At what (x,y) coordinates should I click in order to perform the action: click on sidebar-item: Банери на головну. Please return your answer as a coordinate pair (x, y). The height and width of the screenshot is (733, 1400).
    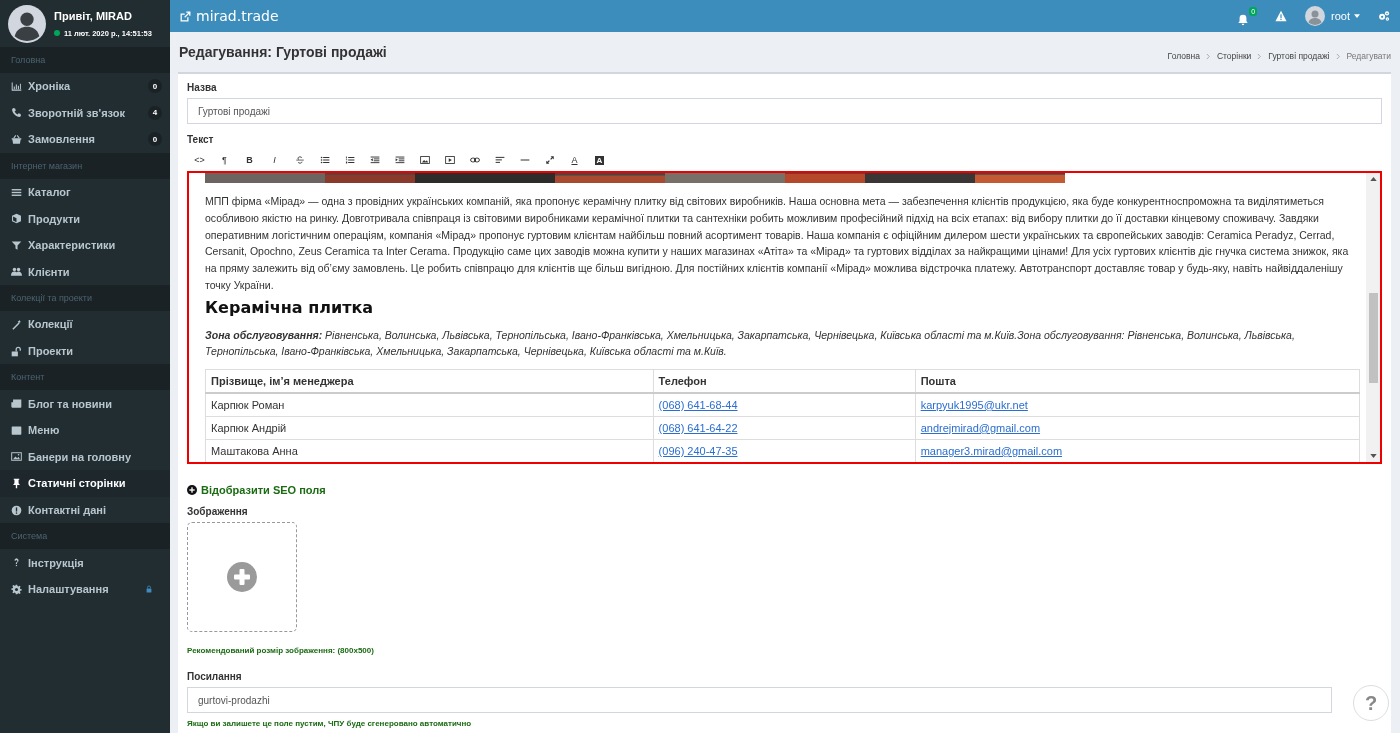
    Looking at the image, I should click on (85, 457).